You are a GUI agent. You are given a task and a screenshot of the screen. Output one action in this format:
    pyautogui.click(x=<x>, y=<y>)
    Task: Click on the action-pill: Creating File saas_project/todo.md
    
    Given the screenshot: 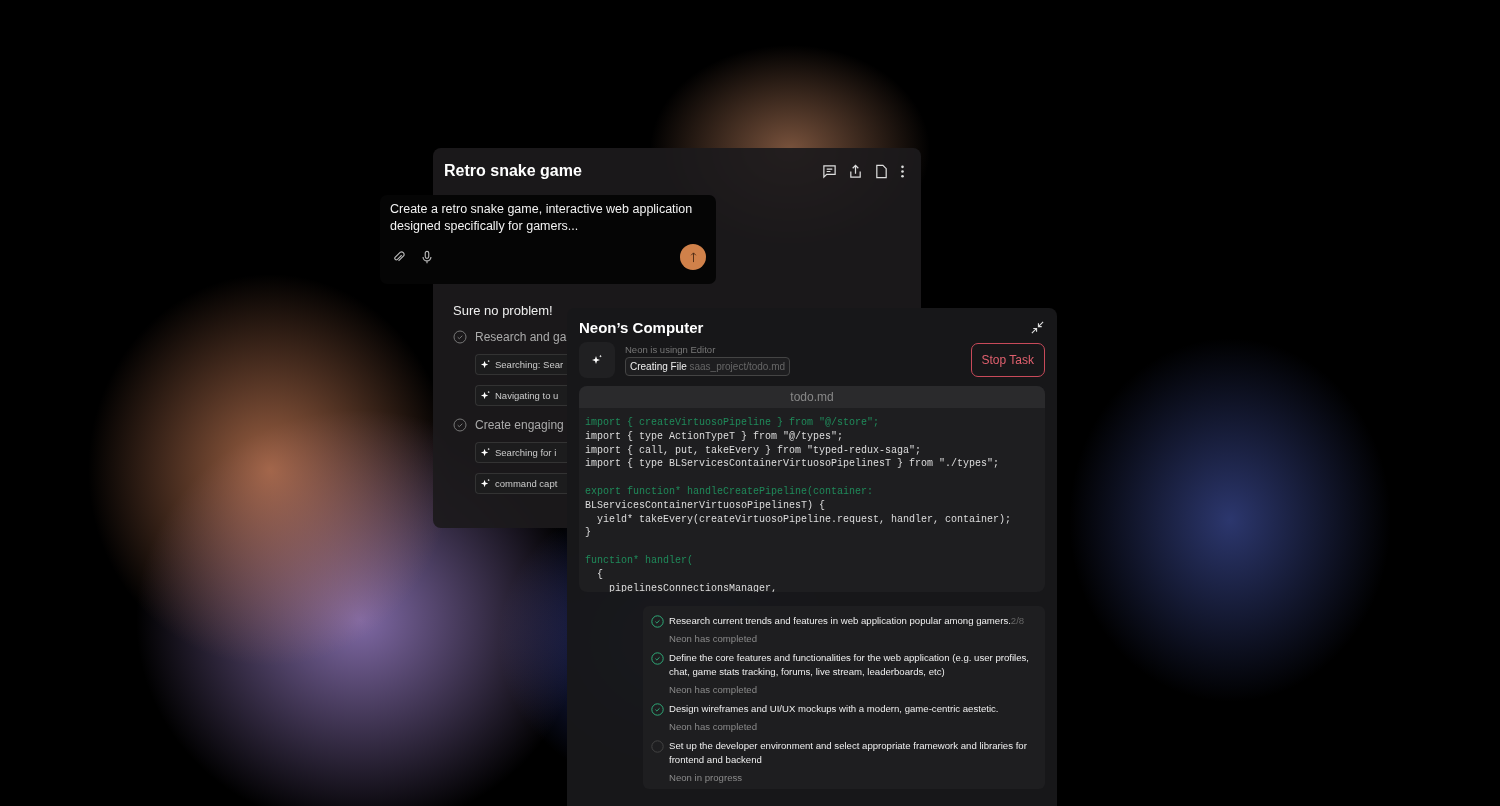 What is the action you would take?
    pyautogui.click(x=708, y=366)
    